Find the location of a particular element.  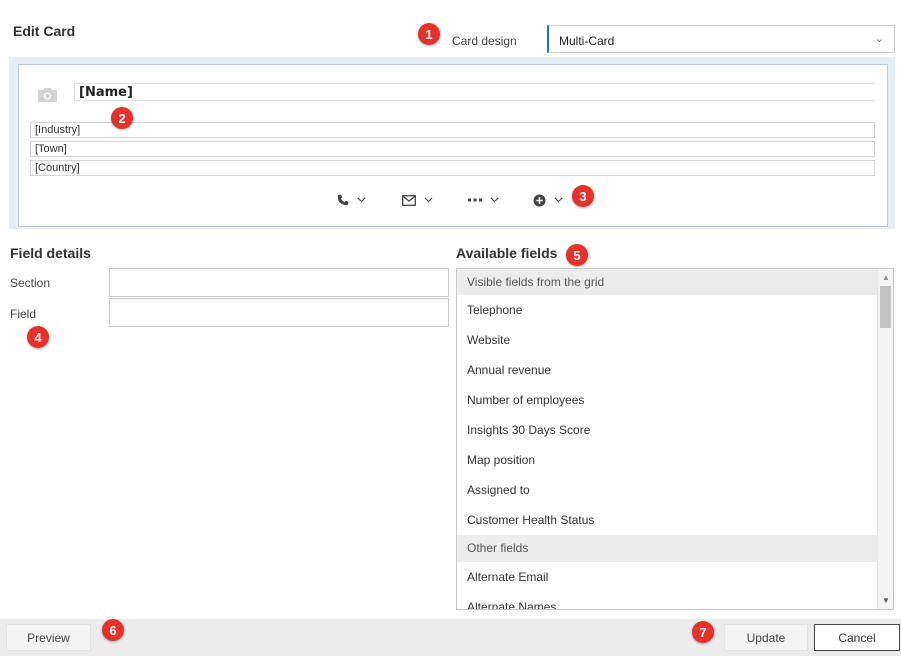

cancel-button: Cancel is located at coordinates (857, 637).